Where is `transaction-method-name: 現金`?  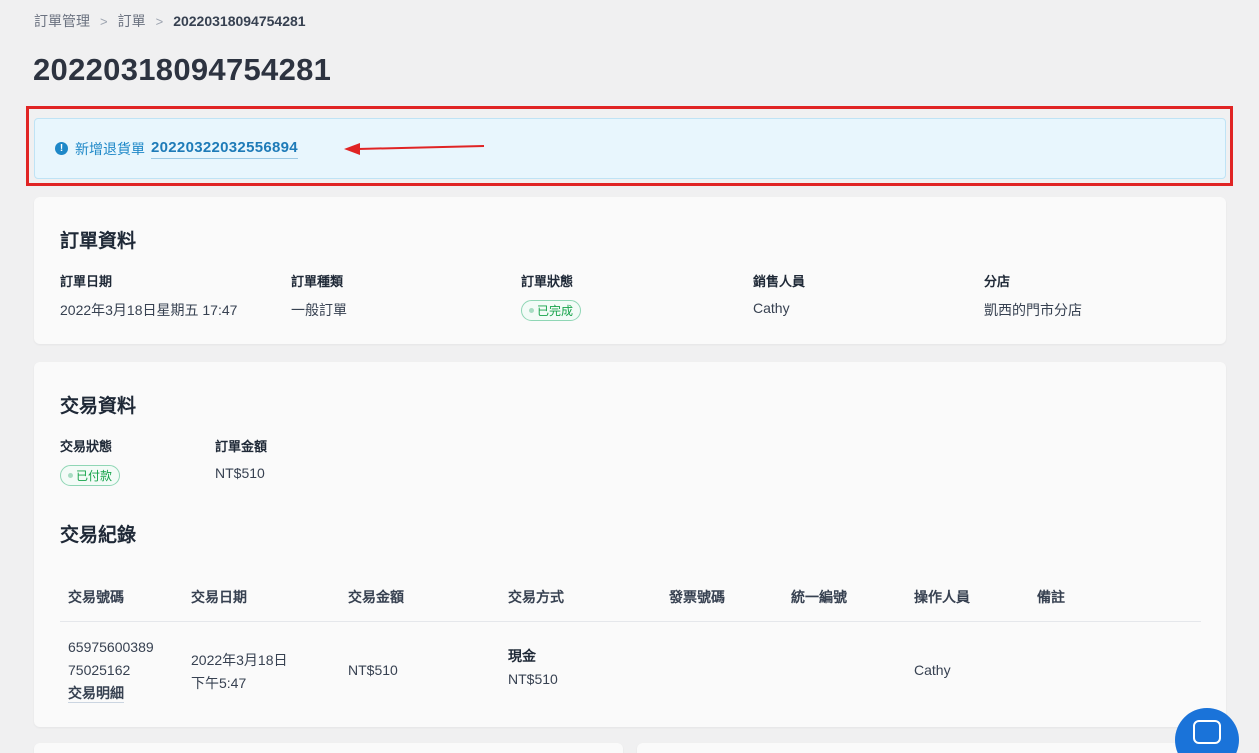
transaction-method-name: 現金 is located at coordinates (522, 656).